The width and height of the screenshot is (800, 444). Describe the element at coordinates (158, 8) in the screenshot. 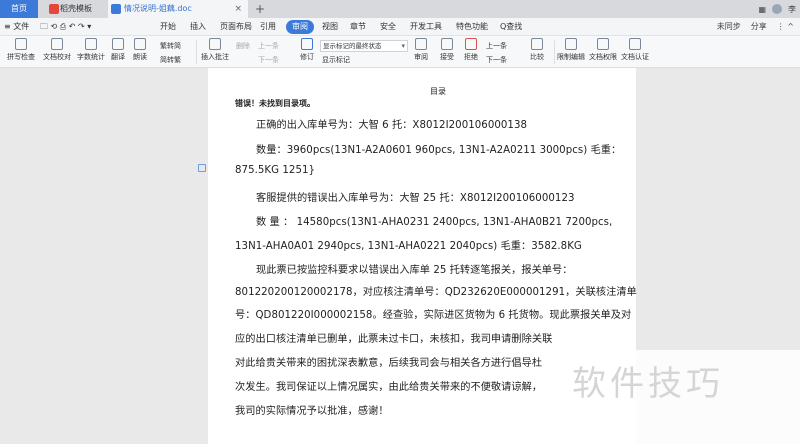

I see `tab-document-label: 情况说明-姐藕.doc` at that location.